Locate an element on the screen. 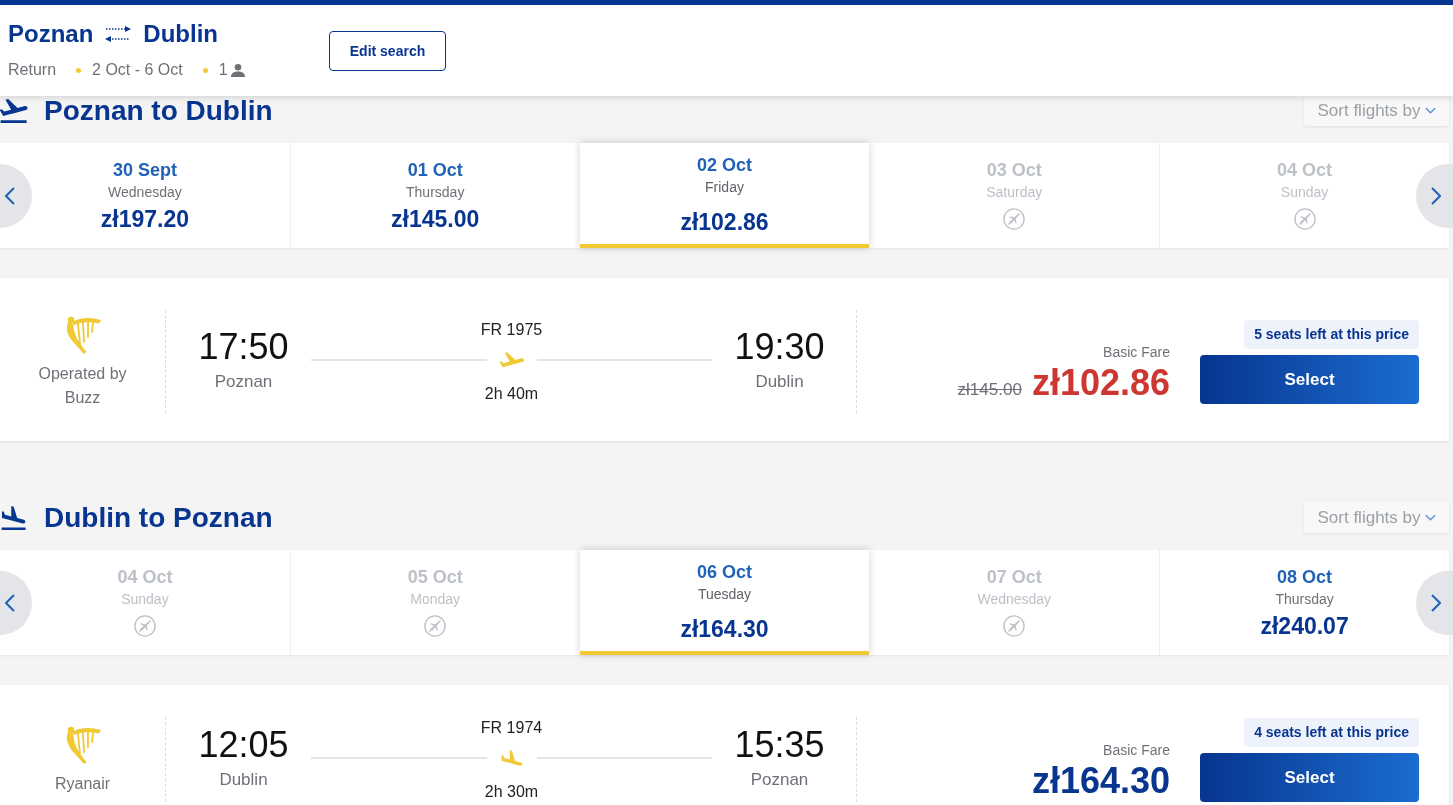  flight-duration: 2h 40m is located at coordinates (511, 394).